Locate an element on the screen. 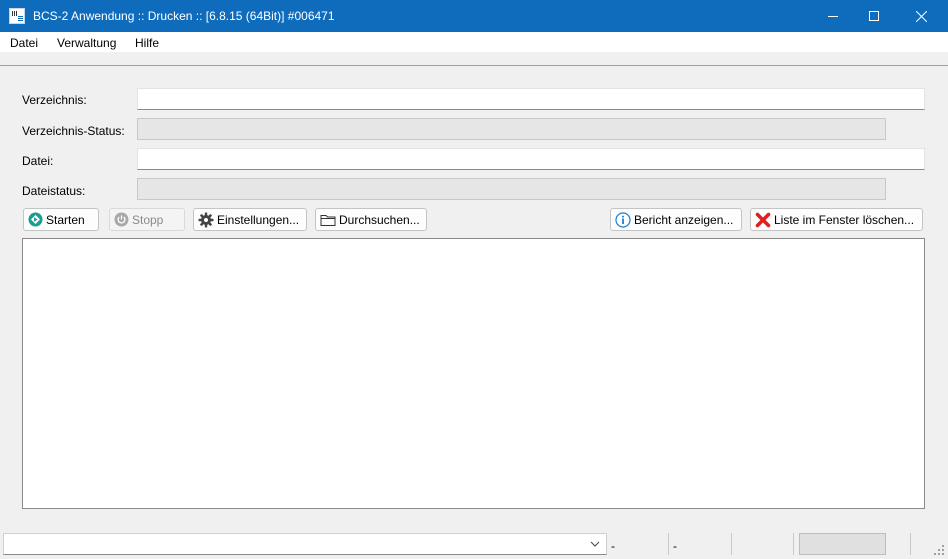 The height and width of the screenshot is (559, 948). file-status-label: Dateistatus: is located at coordinates (54, 191).